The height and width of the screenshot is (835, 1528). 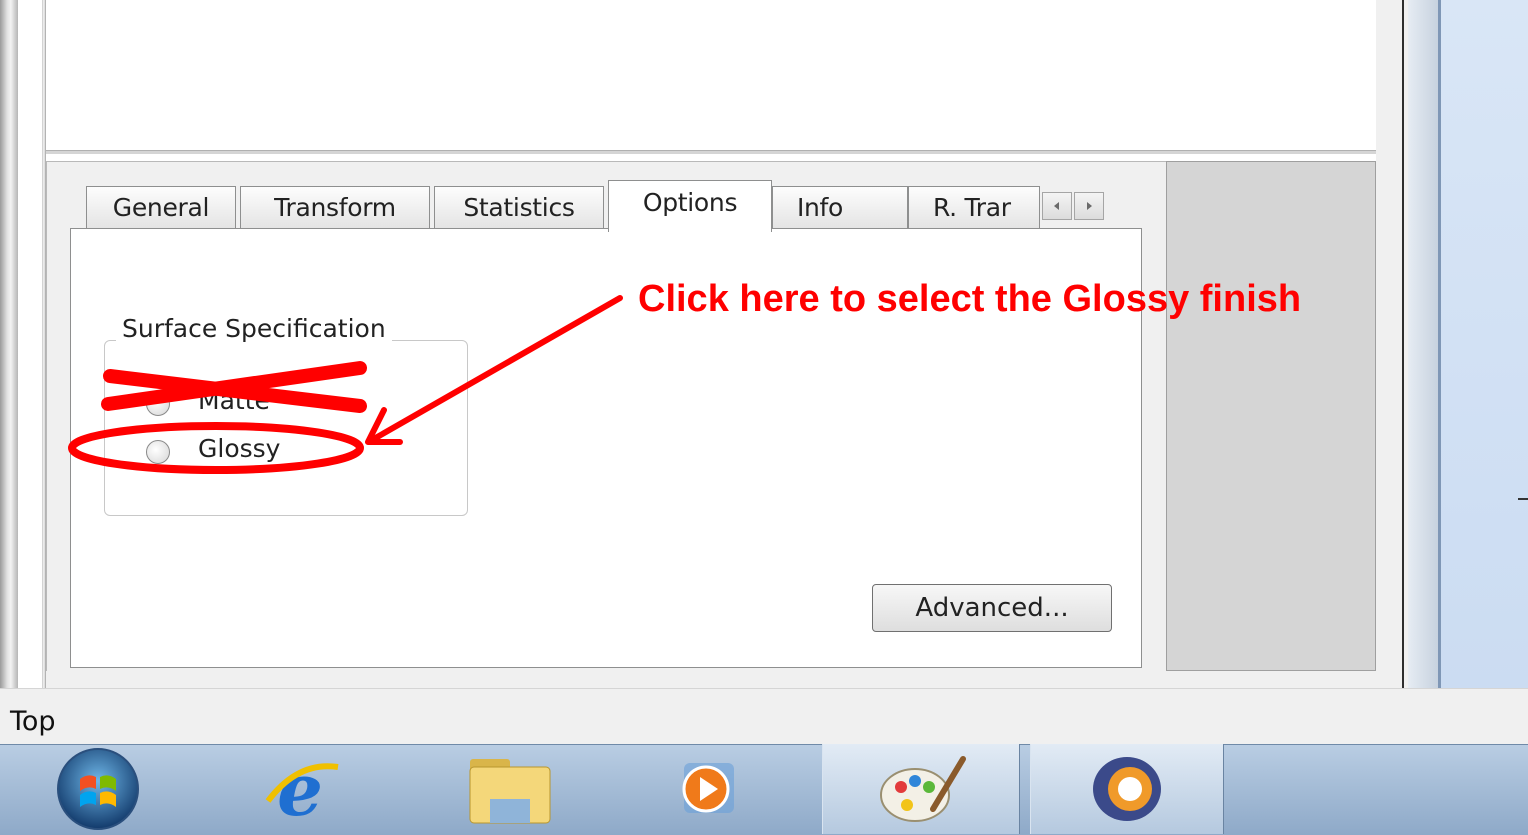 What do you see at coordinates (239, 448) in the screenshot?
I see `glossy-label: Glossy` at bounding box center [239, 448].